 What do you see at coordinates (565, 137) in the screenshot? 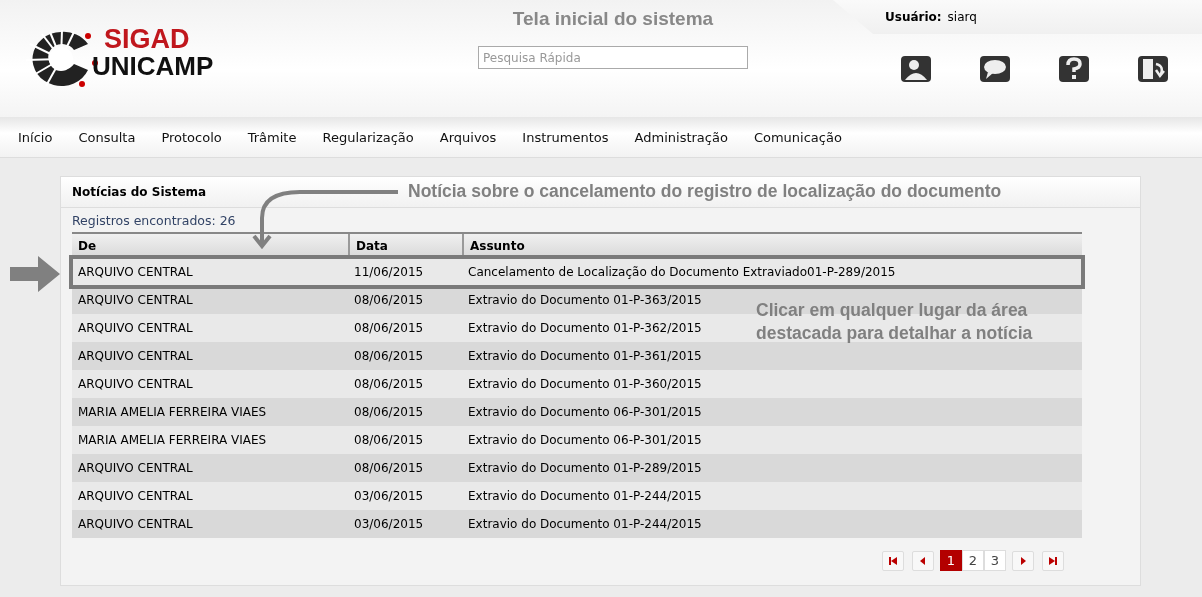
I see `menu-item: Instrumentos` at bounding box center [565, 137].